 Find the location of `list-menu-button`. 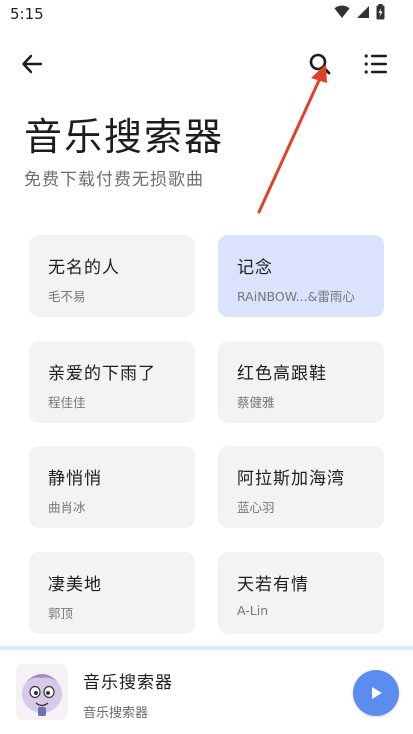

list-menu-button is located at coordinates (376, 64).